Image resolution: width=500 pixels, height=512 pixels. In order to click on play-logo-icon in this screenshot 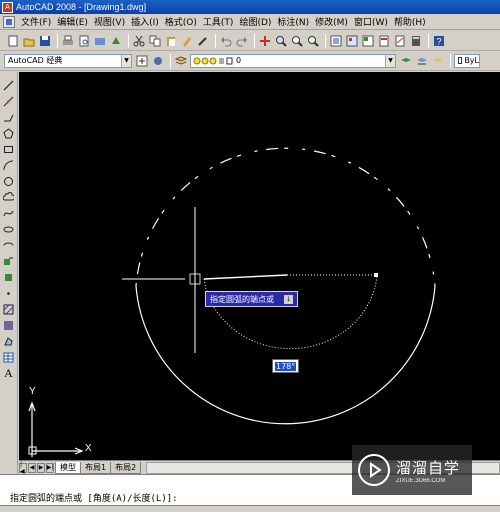, I will do `click(374, 470)`.